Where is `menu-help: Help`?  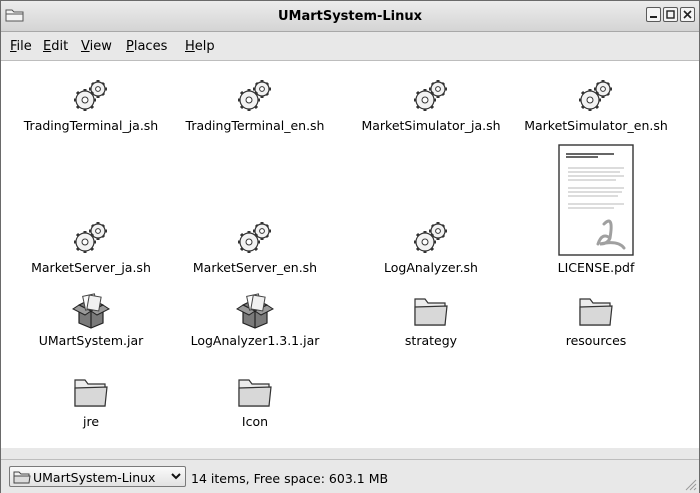 menu-help: Help is located at coordinates (200, 46).